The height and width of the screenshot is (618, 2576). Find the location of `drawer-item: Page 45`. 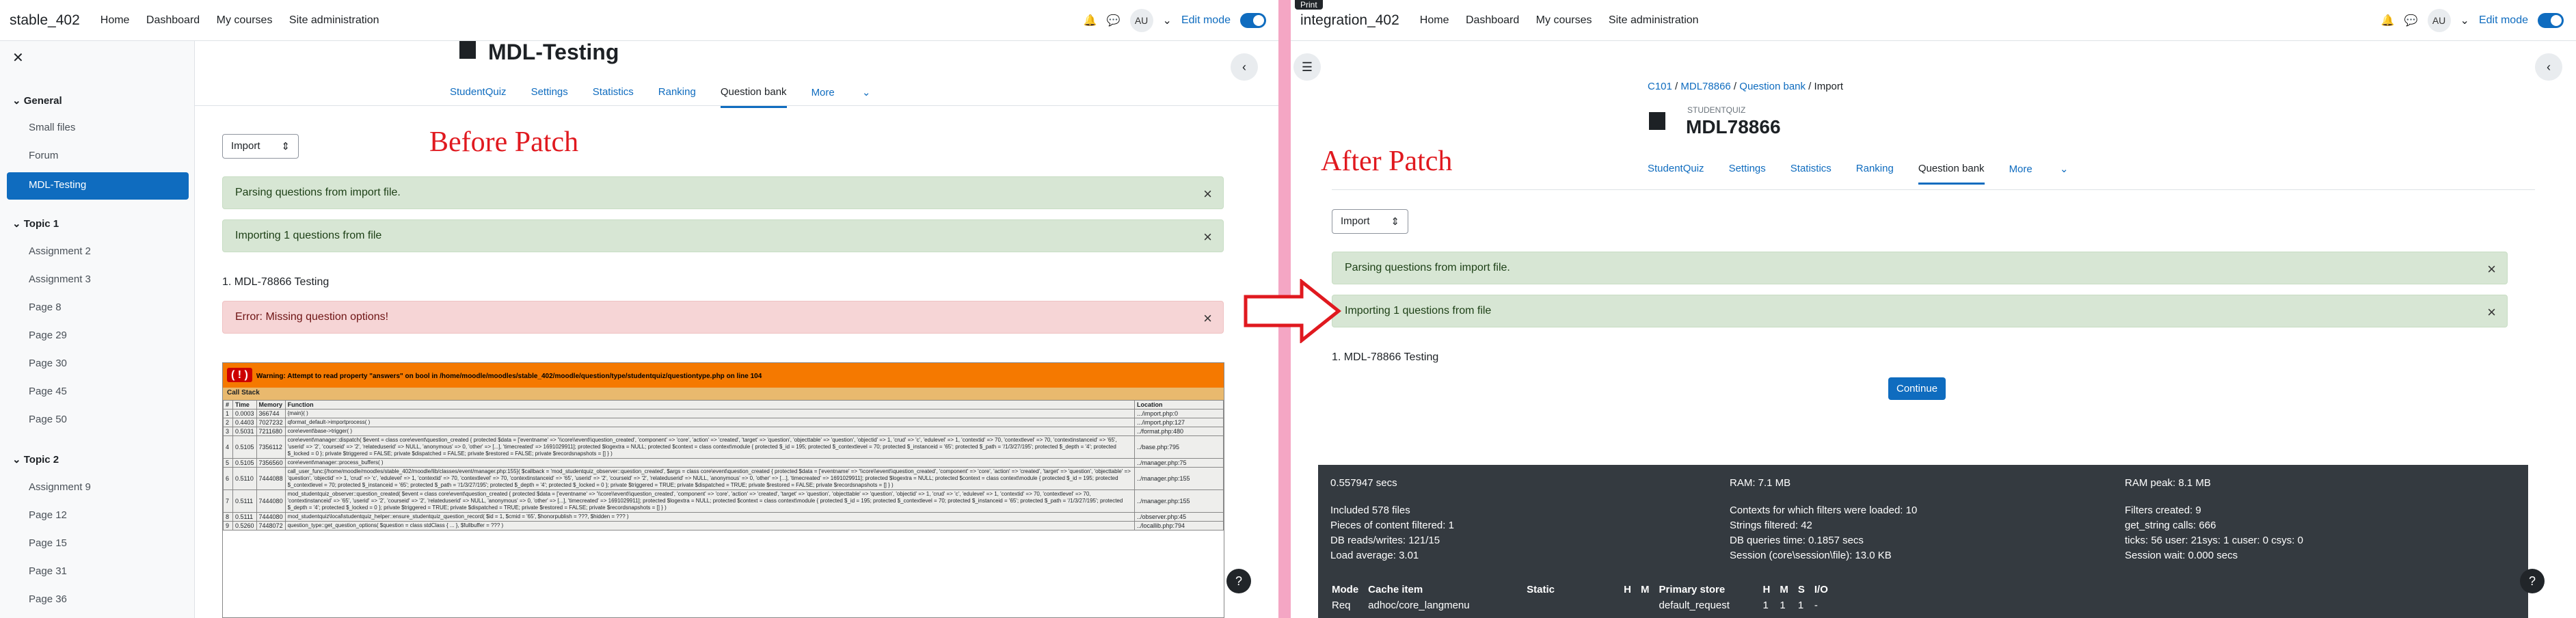

drawer-item: Page 45 is located at coordinates (48, 391).